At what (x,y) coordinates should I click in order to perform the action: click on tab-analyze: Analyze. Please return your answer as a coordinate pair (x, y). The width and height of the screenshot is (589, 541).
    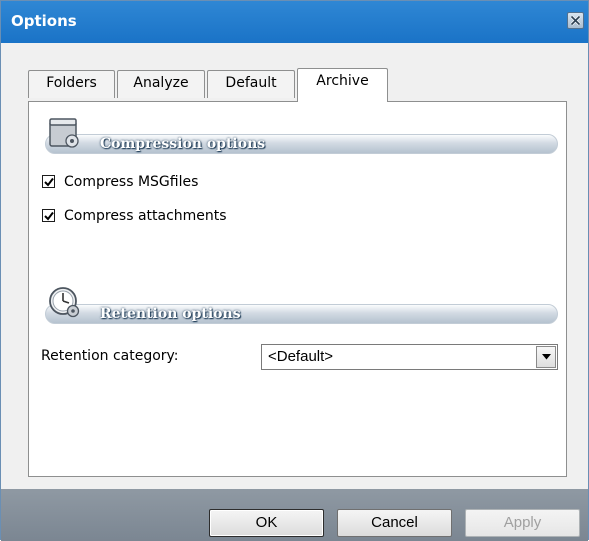
    Looking at the image, I should click on (161, 84).